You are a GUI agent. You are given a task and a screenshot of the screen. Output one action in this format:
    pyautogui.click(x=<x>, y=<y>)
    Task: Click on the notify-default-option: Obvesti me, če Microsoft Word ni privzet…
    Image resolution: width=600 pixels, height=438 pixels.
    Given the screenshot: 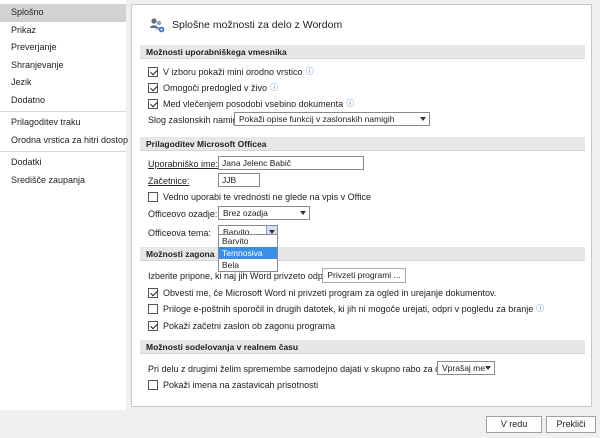 What is the action you would take?
    pyautogui.click(x=322, y=293)
    